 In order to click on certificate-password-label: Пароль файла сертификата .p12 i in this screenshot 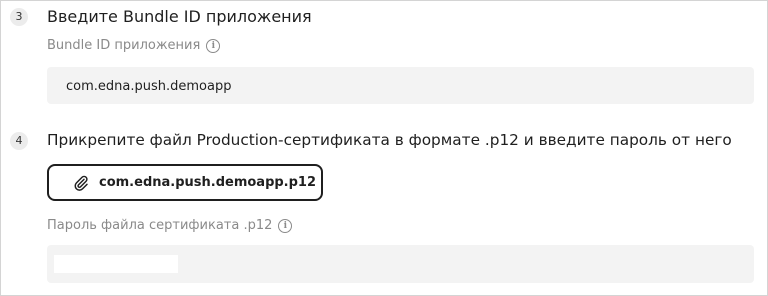, I will do `click(170, 225)`.